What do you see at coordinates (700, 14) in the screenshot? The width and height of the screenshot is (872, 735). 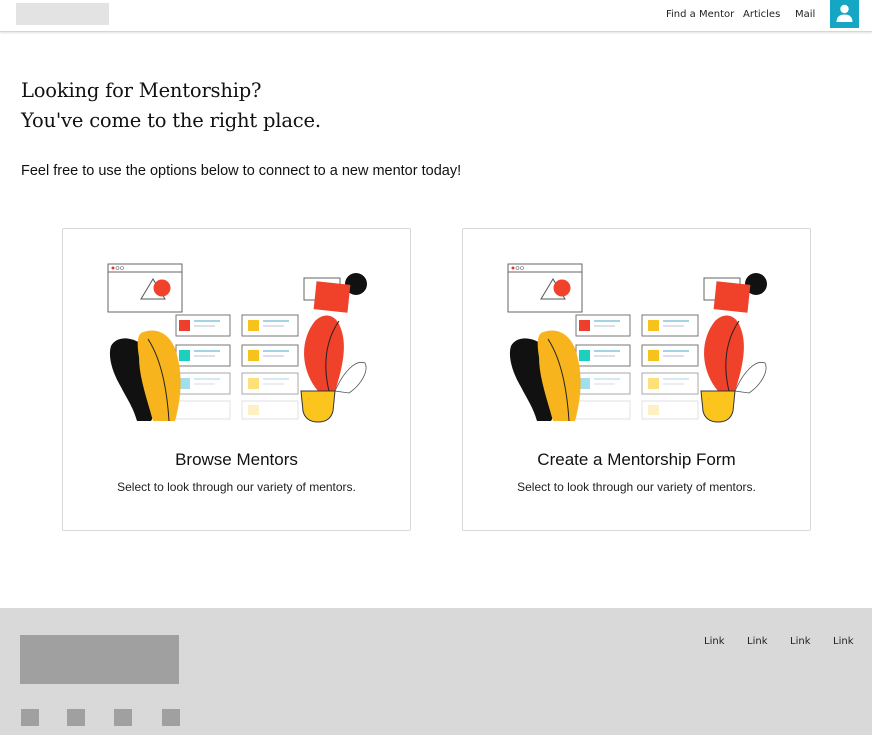 I see `nav-find-mentor: Find a Mentor` at bounding box center [700, 14].